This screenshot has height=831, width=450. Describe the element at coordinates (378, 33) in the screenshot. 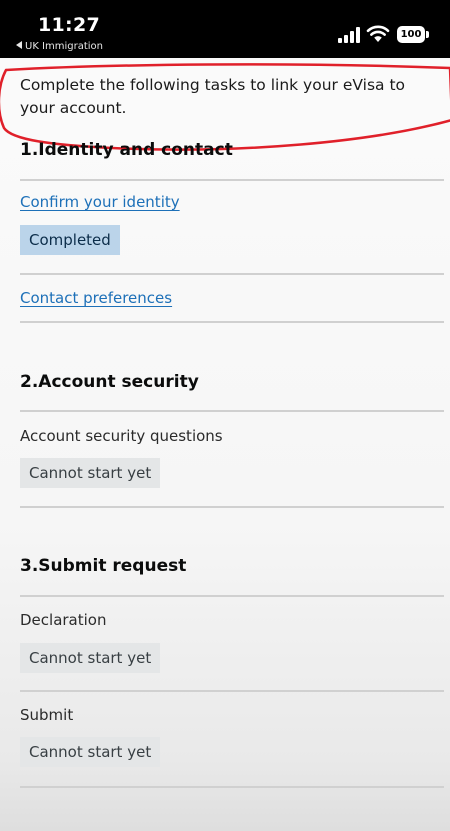

I see `wifi-icon` at that location.